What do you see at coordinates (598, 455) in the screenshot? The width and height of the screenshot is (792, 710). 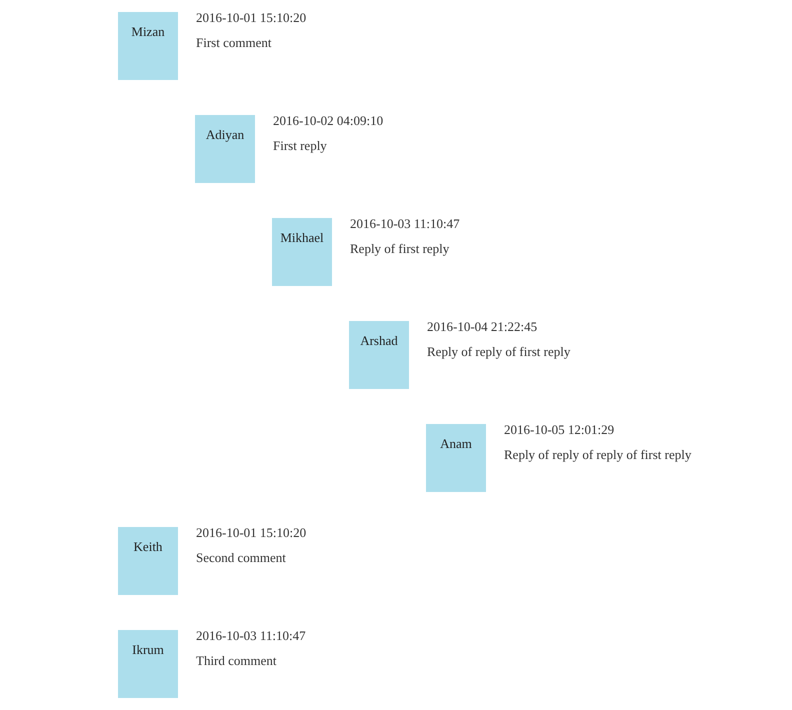 I see `comment-text: Reply of reply of reply of first reply` at bounding box center [598, 455].